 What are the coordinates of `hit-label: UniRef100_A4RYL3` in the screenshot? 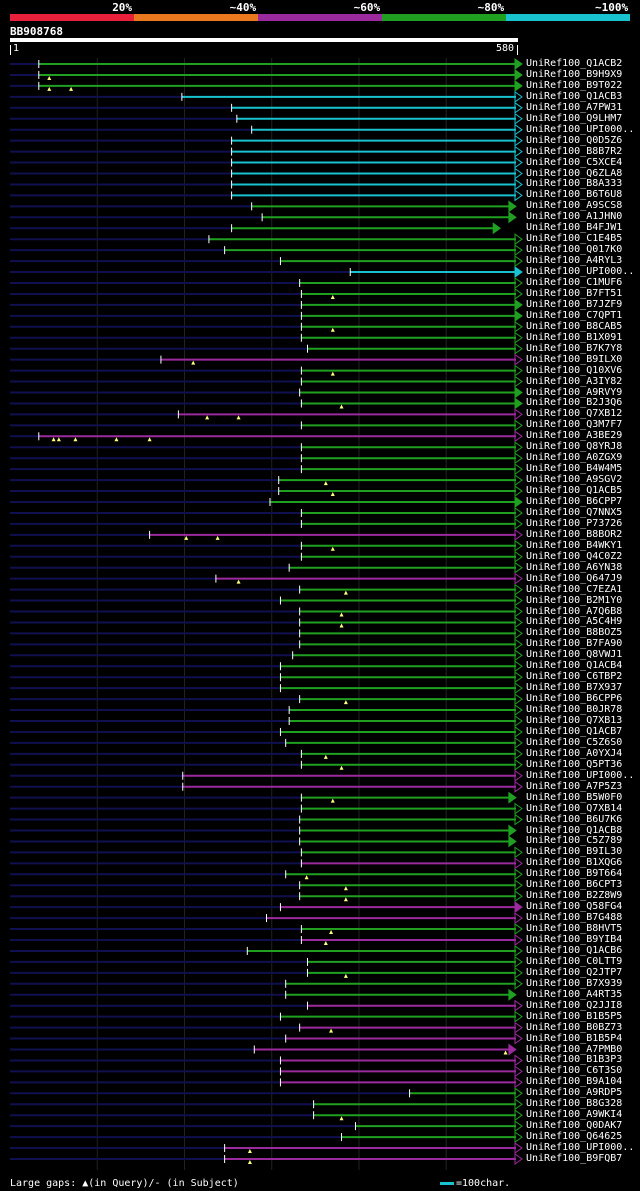 It's located at (574, 260).